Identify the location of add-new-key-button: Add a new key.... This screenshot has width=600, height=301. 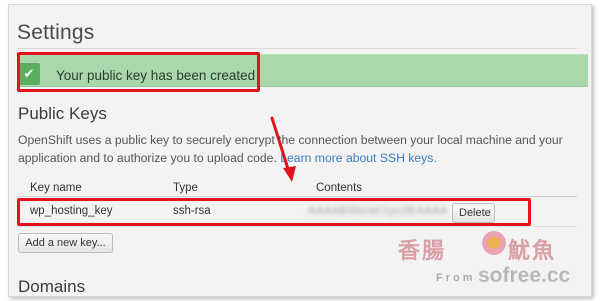
(65, 243).